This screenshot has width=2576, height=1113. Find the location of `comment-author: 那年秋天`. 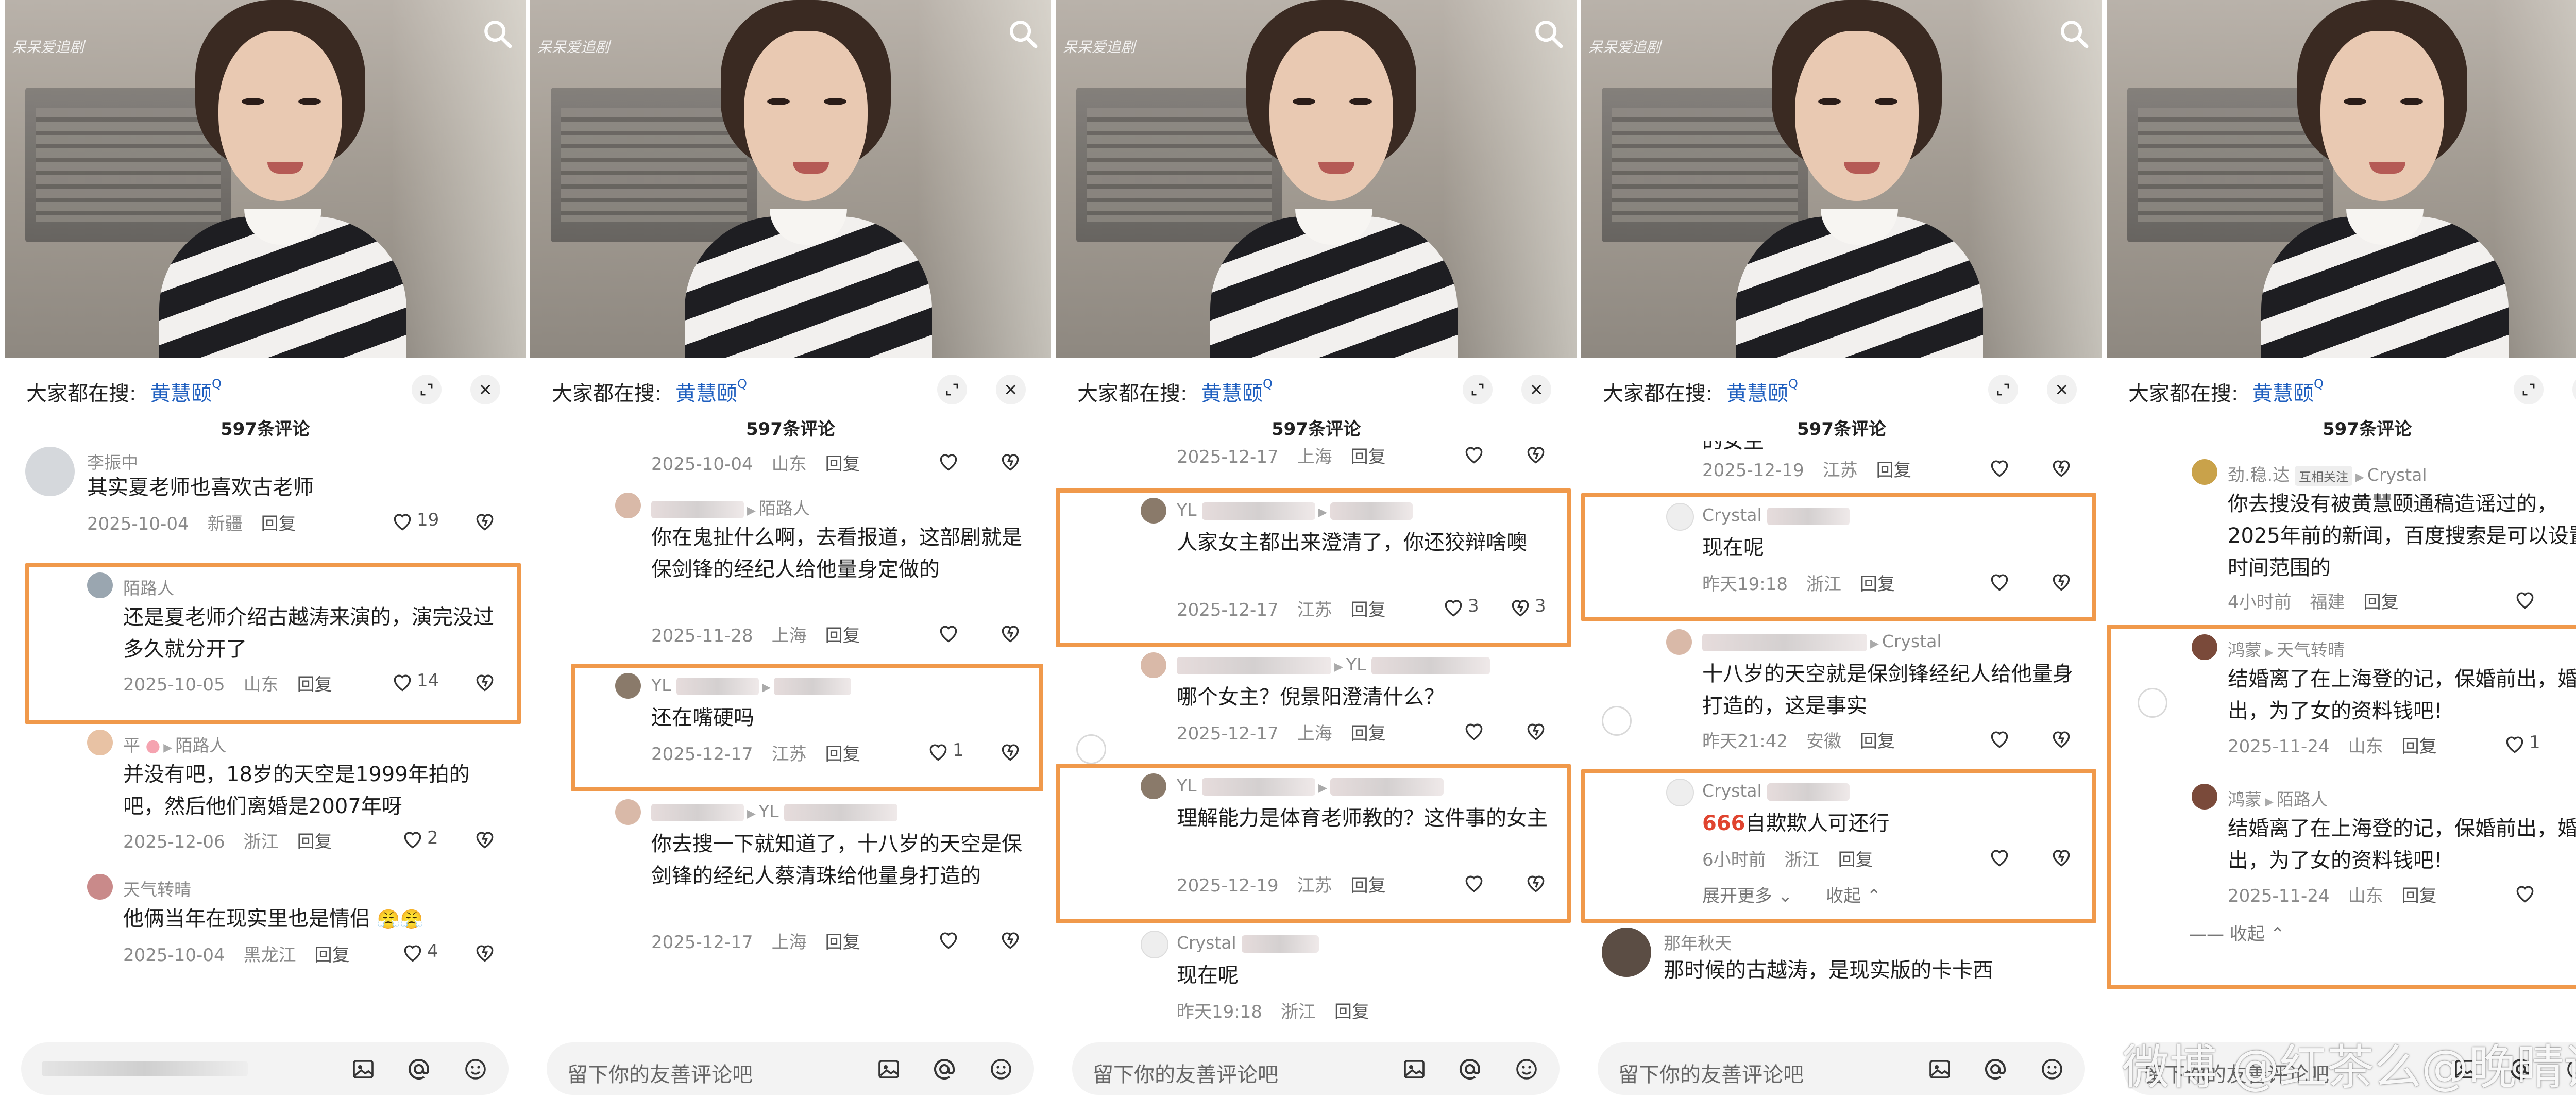

comment-author: 那年秋天 is located at coordinates (1698, 942).